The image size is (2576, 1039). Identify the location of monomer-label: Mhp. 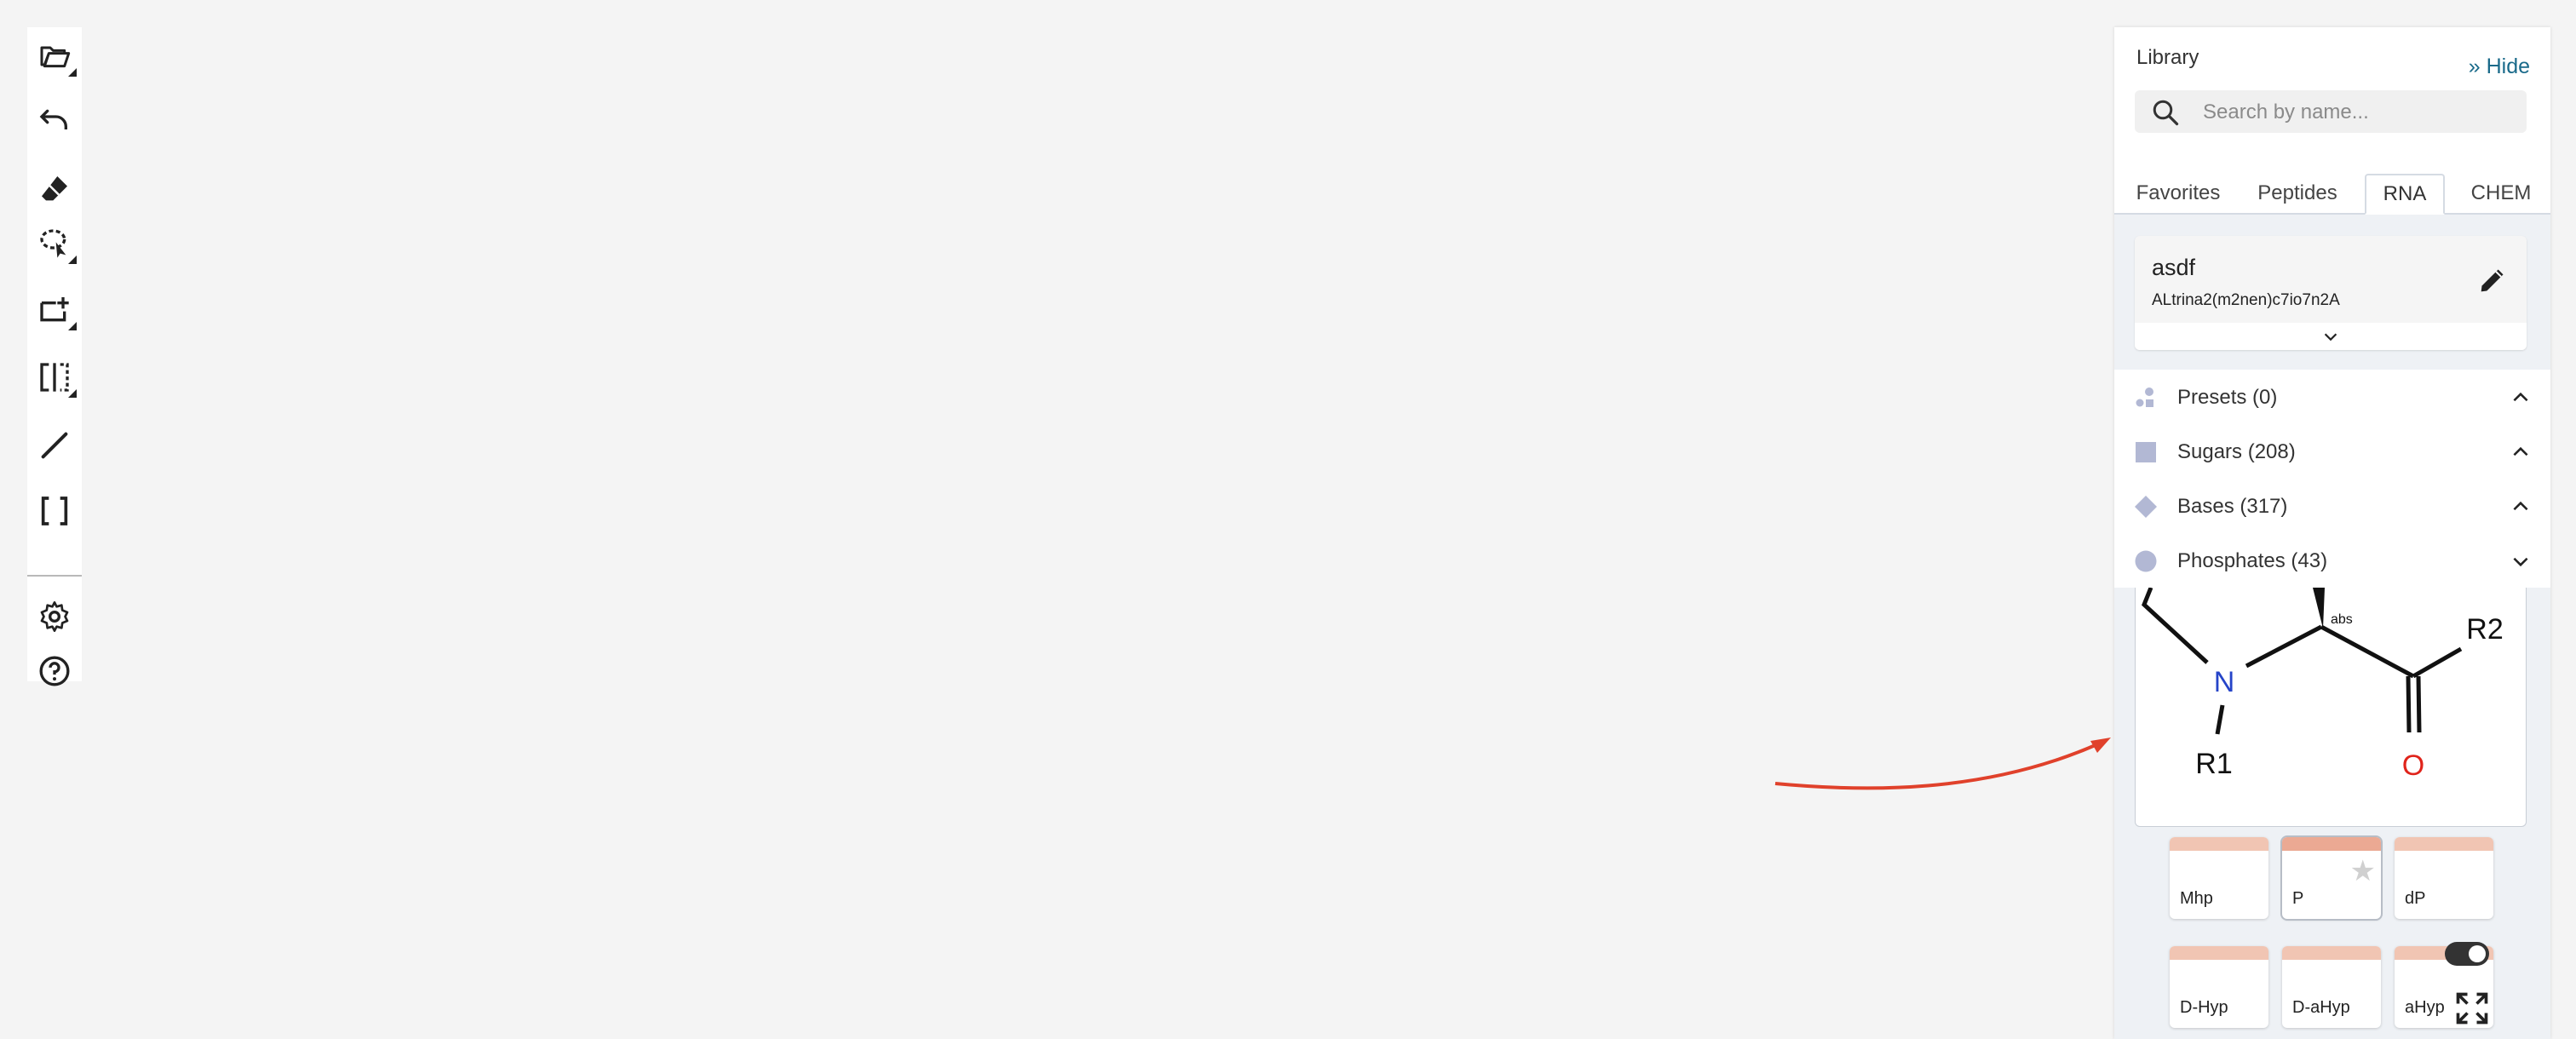
(2197, 898).